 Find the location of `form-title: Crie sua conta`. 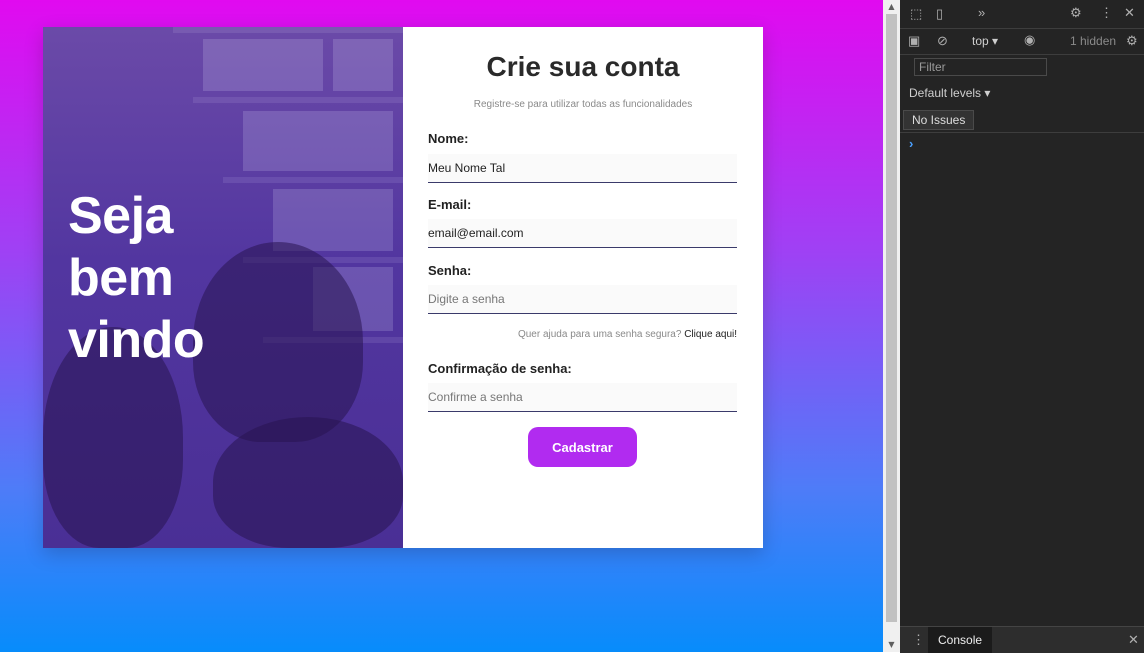

form-title: Crie sua conta is located at coordinates (583, 66).